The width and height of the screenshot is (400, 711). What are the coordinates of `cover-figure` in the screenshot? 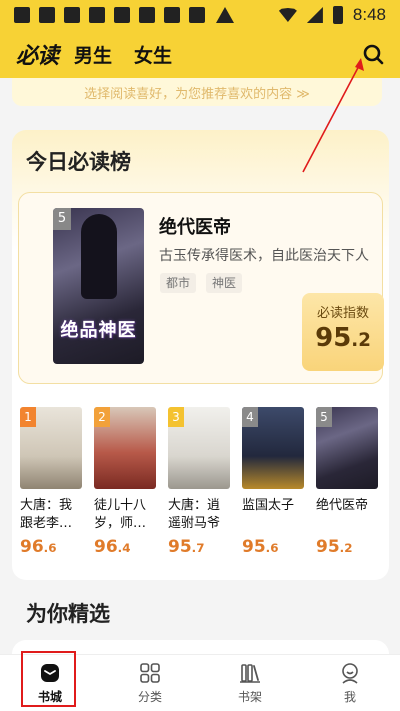 It's located at (99, 256).